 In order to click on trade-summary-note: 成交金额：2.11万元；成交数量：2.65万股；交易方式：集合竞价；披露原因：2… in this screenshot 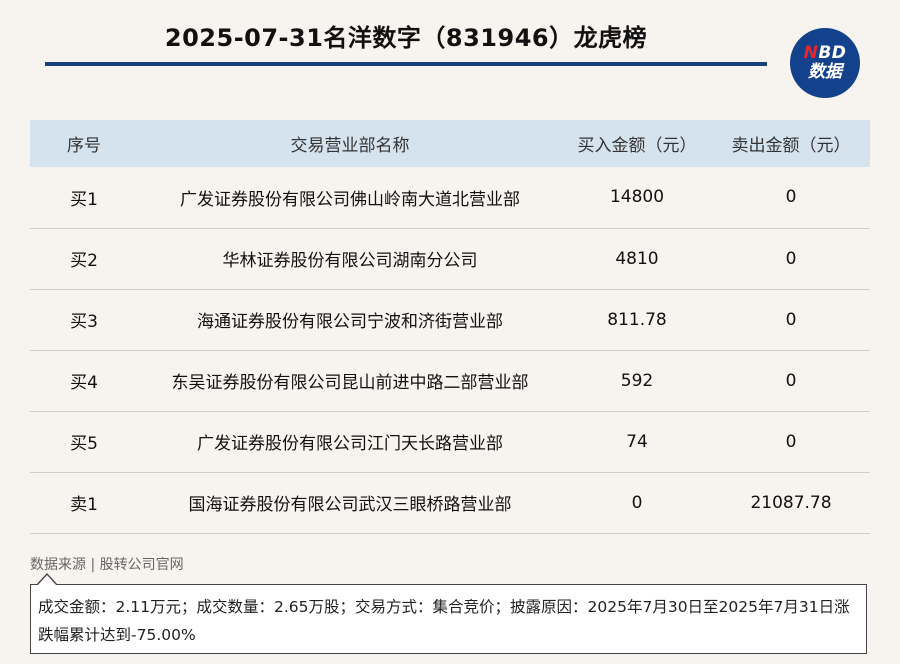, I will do `click(448, 619)`.